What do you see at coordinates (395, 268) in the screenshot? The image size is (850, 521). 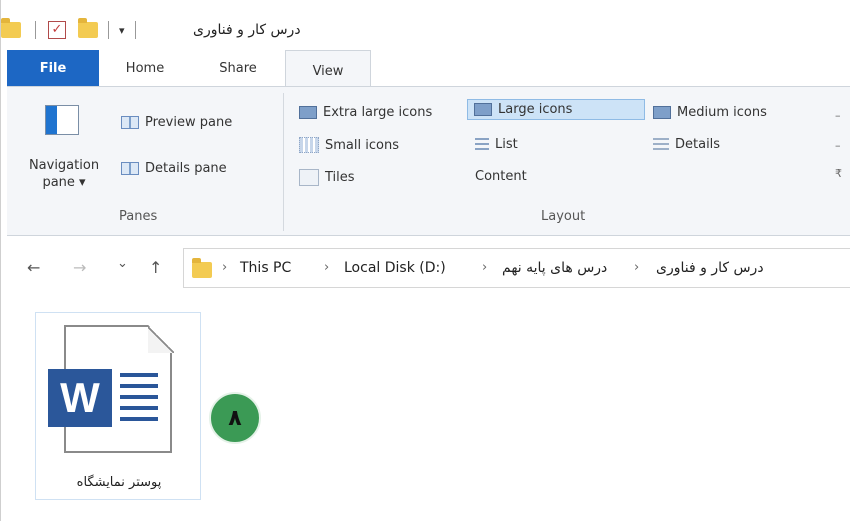 I see `breadcrumb-local-disk: Local Disk (D:)` at bounding box center [395, 268].